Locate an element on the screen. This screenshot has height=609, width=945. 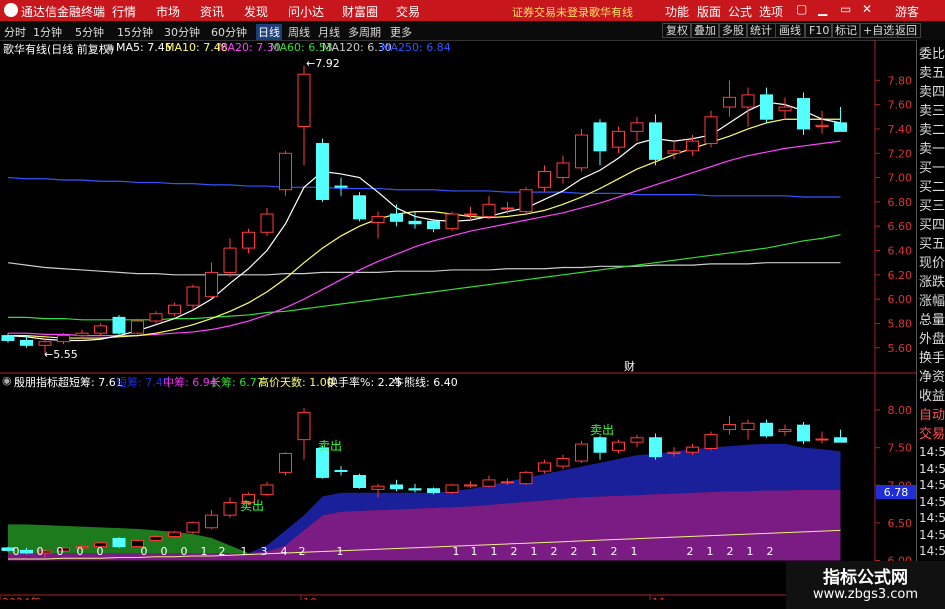
maximize-icon: ▭ is located at coordinates (845, 9).